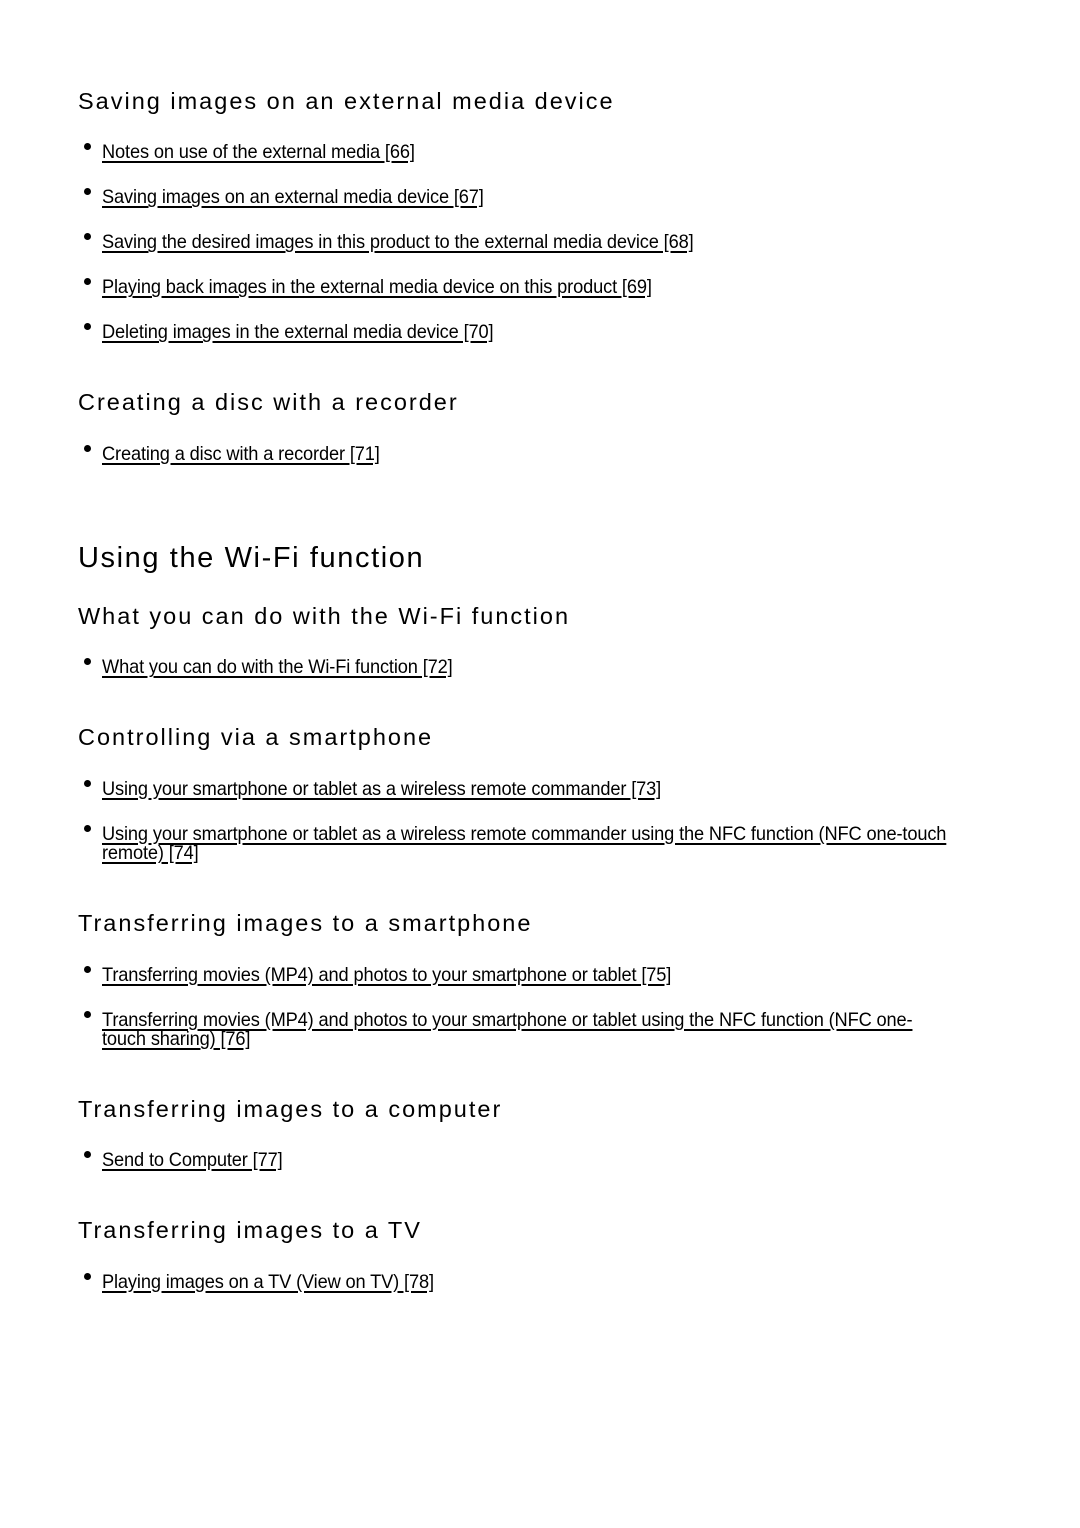 This screenshot has width=1080, height=1528. I want to click on list-item: Creating a disc with a recorder [71], so click(543, 454).